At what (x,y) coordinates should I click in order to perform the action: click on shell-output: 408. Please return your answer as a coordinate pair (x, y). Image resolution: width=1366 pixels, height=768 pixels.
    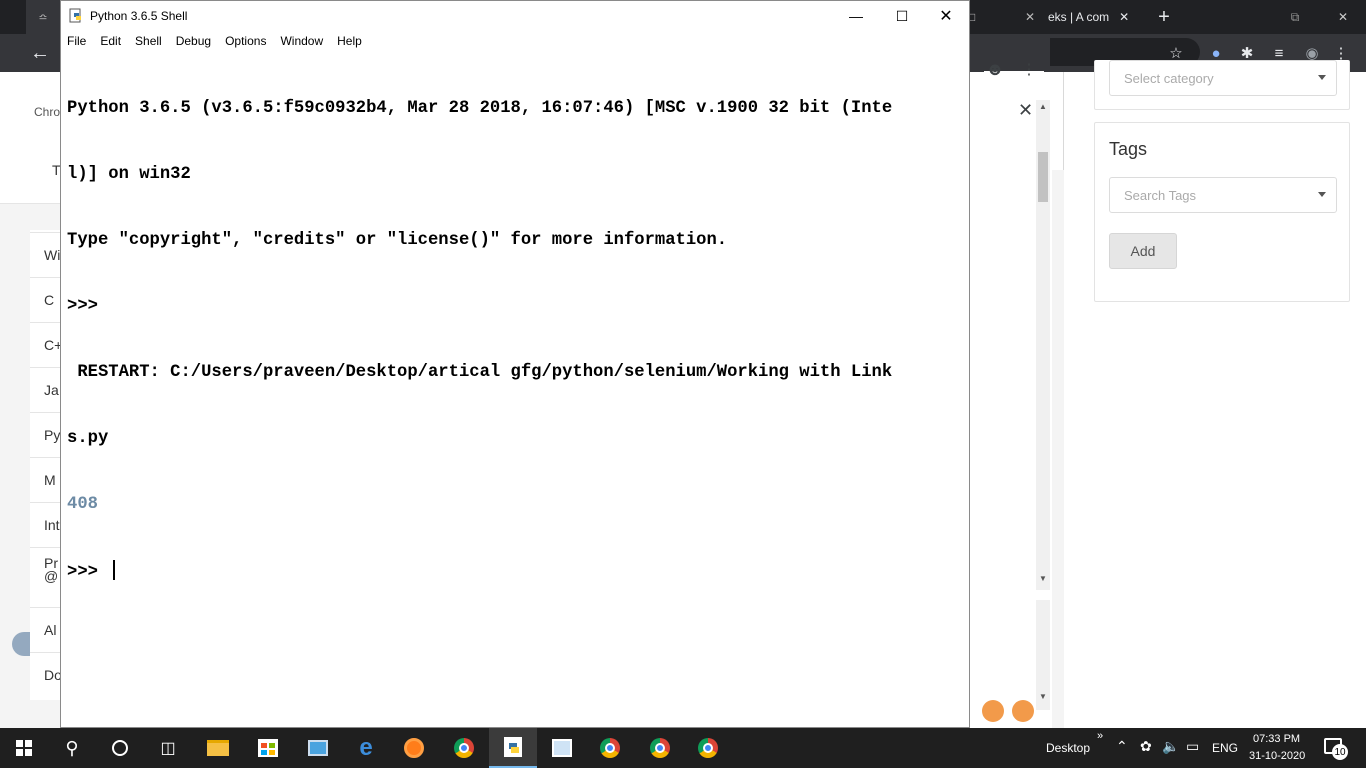
    Looking at the image, I should click on (82, 504).